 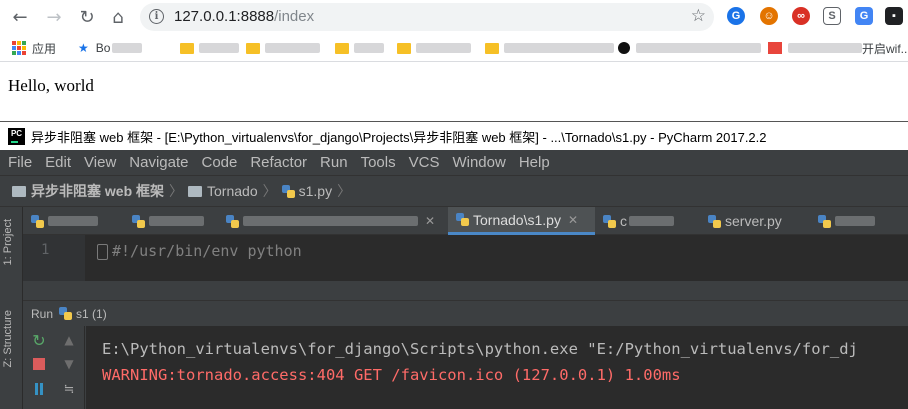 I want to click on breadcrumb-project: 异步非阻塞 web 框架, so click(x=88, y=191).